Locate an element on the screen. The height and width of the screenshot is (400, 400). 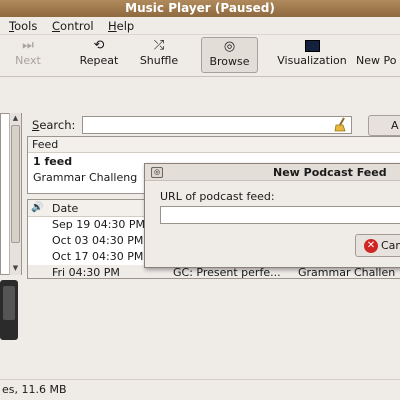
source-scrollbar: ▲ ▼ is located at coordinates (15, 194).